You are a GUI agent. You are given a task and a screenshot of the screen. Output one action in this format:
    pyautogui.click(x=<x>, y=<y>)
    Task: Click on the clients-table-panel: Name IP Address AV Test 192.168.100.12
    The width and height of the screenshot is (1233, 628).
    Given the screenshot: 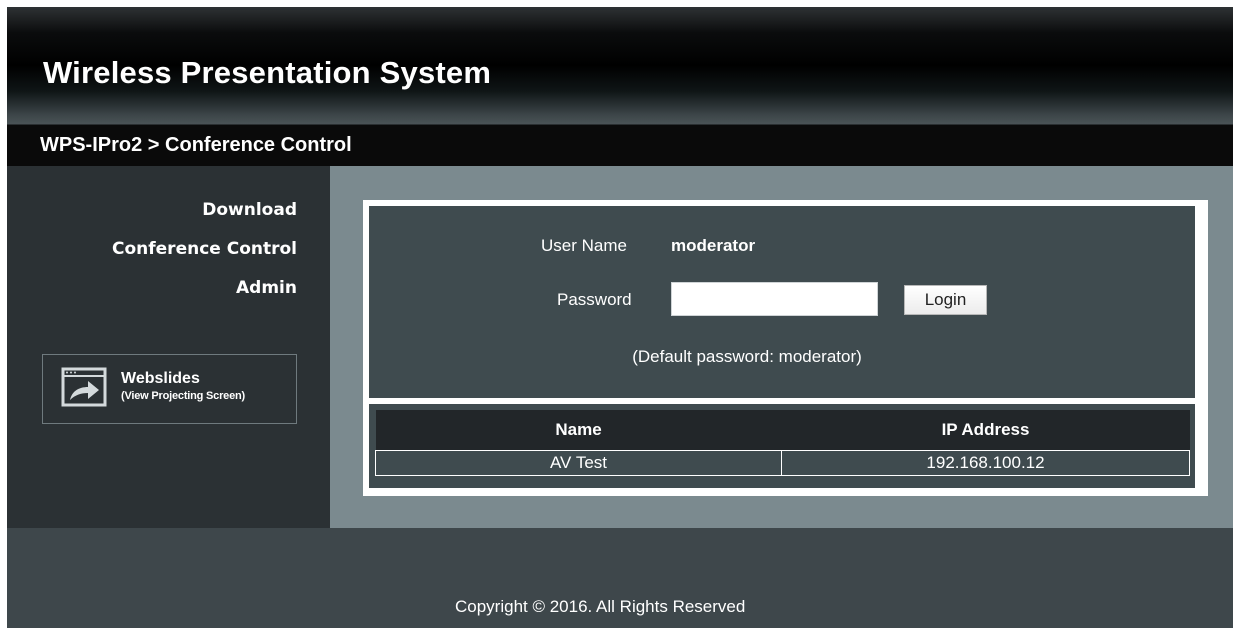 What is the action you would take?
    pyautogui.click(x=782, y=446)
    